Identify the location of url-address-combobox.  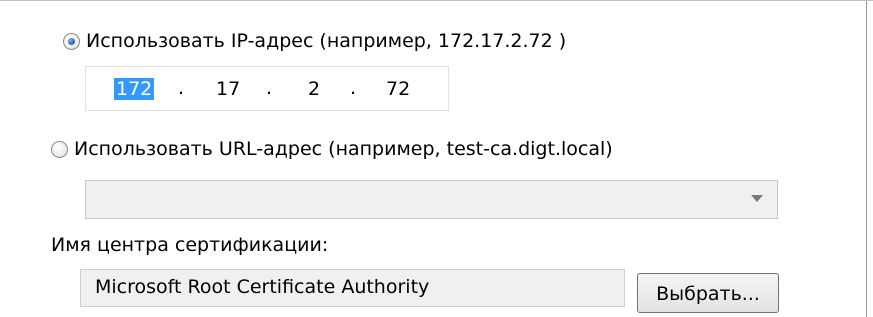
(431, 199).